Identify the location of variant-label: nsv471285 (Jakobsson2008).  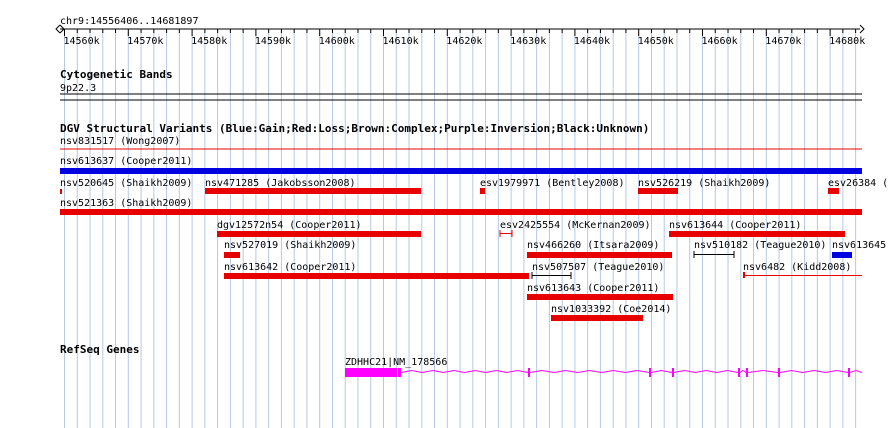
(280, 183).